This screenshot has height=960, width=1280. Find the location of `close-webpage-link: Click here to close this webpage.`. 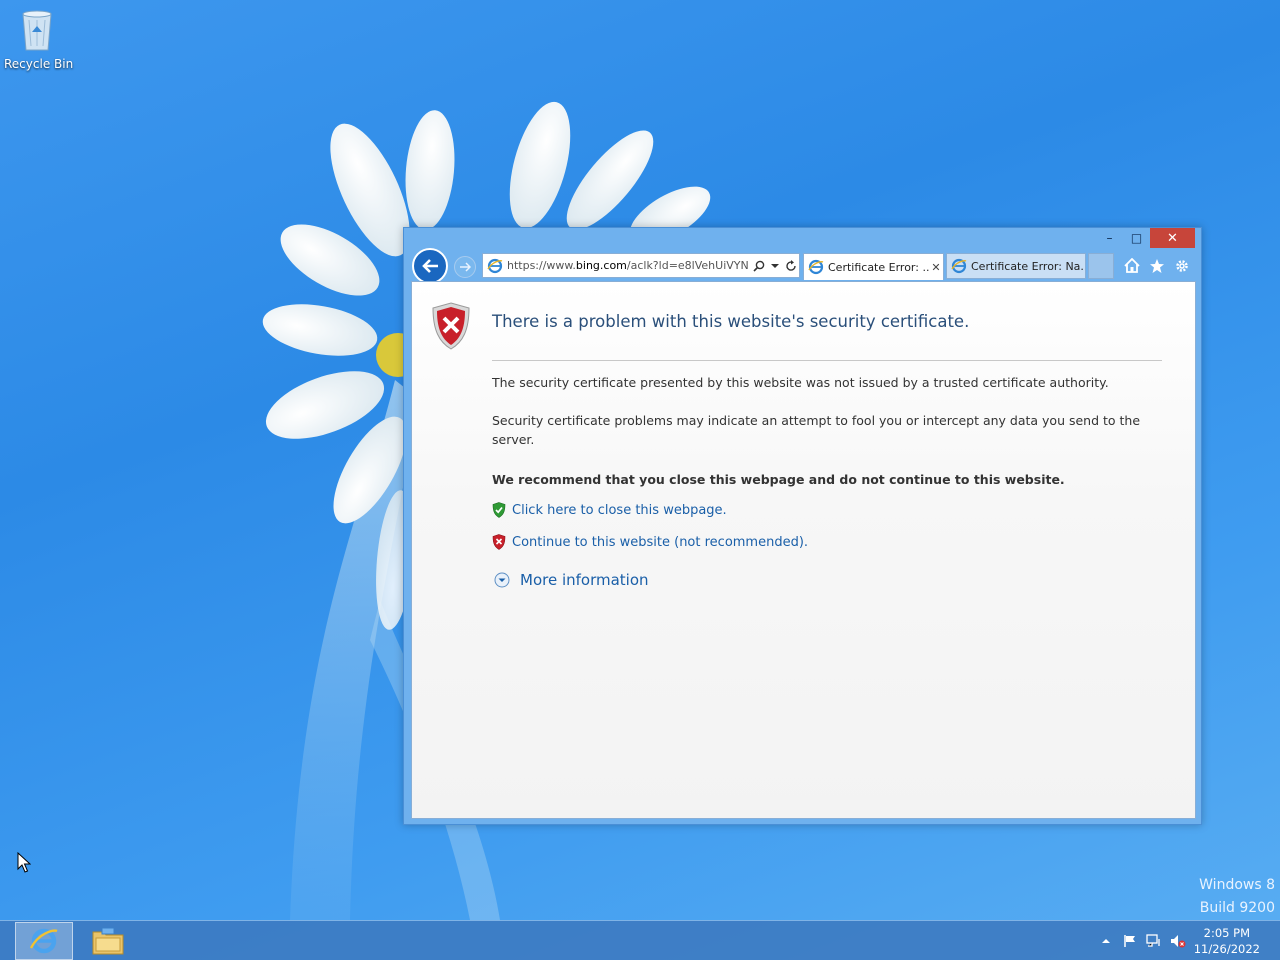

close-webpage-link: Click here to close this webpage. is located at coordinates (609, 510).